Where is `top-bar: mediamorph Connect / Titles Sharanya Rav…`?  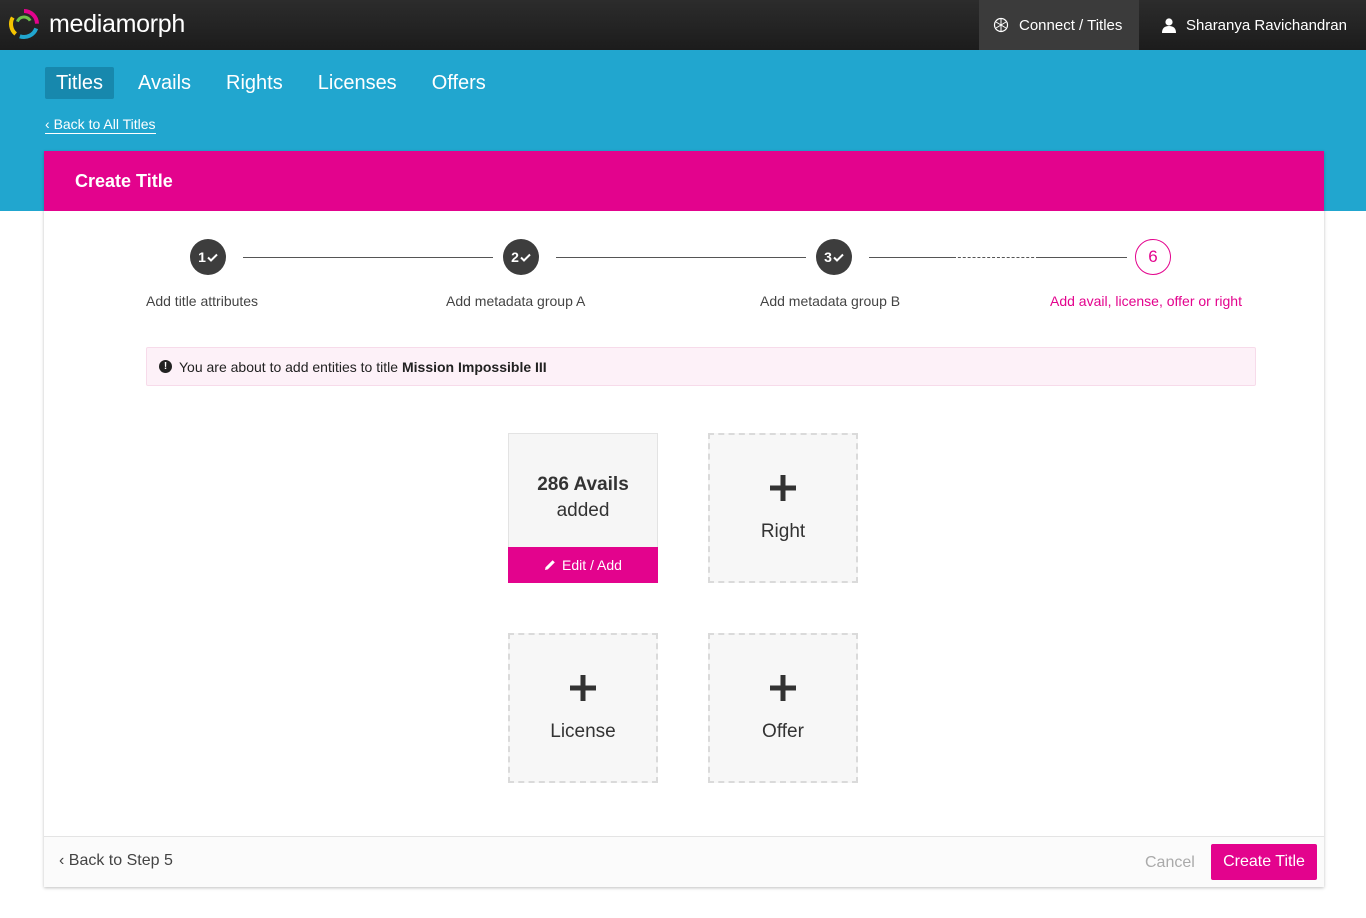 top-bar: mediamorph Connect / Titles Sharanya Rav… is located at coordinates (683, 25).